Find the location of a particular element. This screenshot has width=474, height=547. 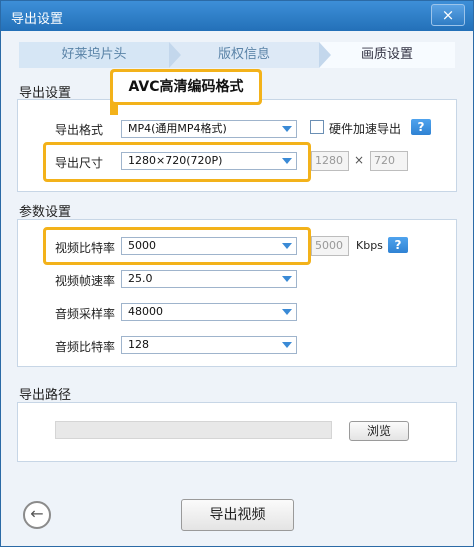

audio-bitrate-value: 128 is located at coordinates (138, 344).